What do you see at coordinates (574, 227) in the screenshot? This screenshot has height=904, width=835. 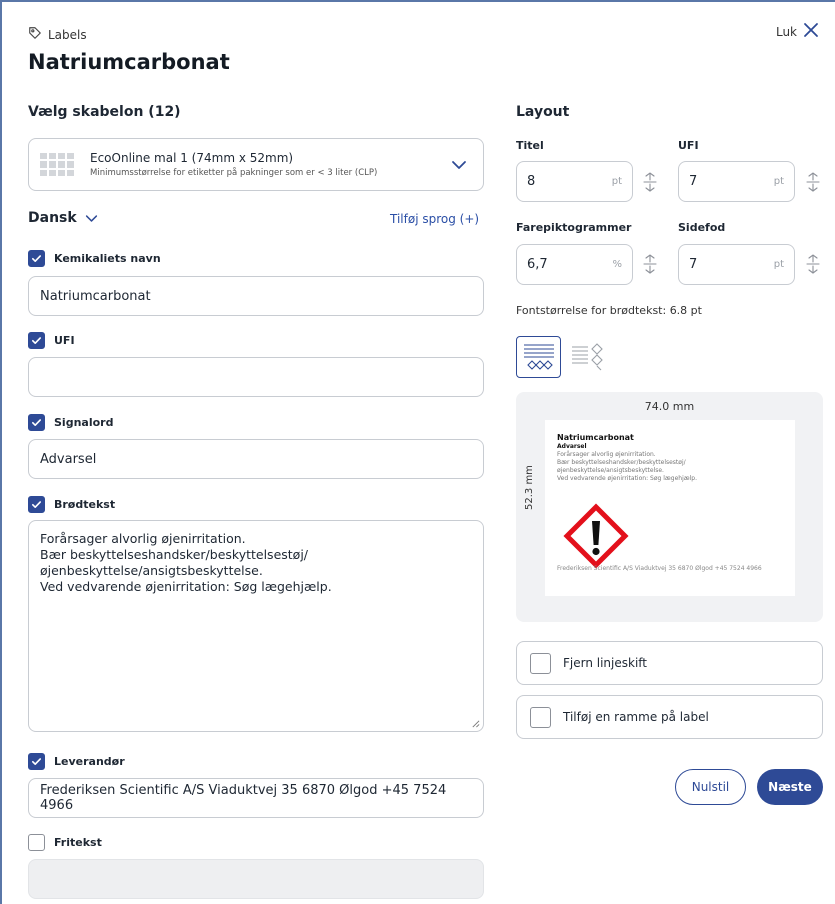 I see `pictogram-size-label: Farepiktogrammer` at bounding box center [574, 227].